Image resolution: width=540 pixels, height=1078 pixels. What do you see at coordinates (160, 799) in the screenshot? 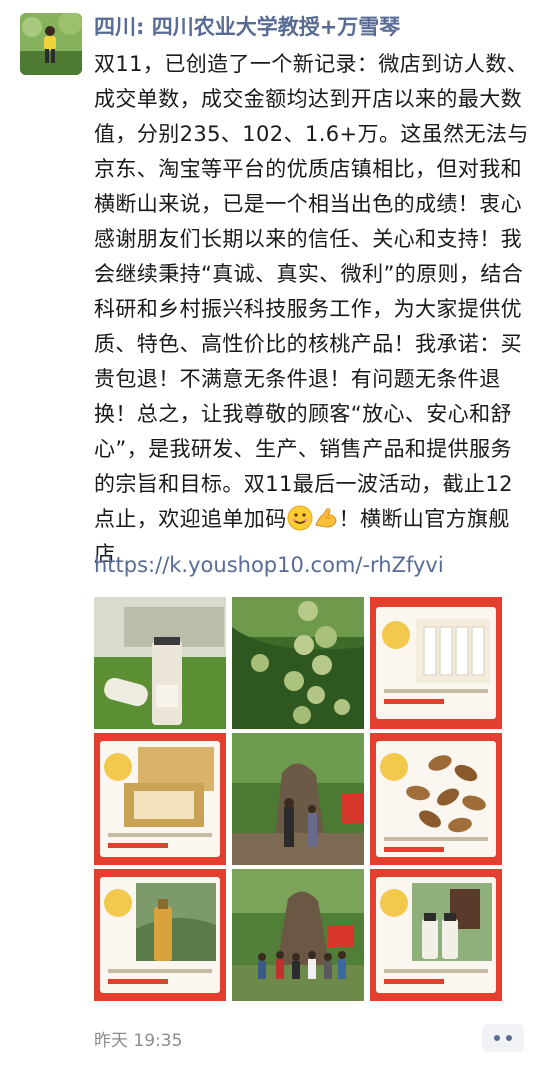
I see `photo-walnut-gift-box-promo` at bounding box center [160, 799].